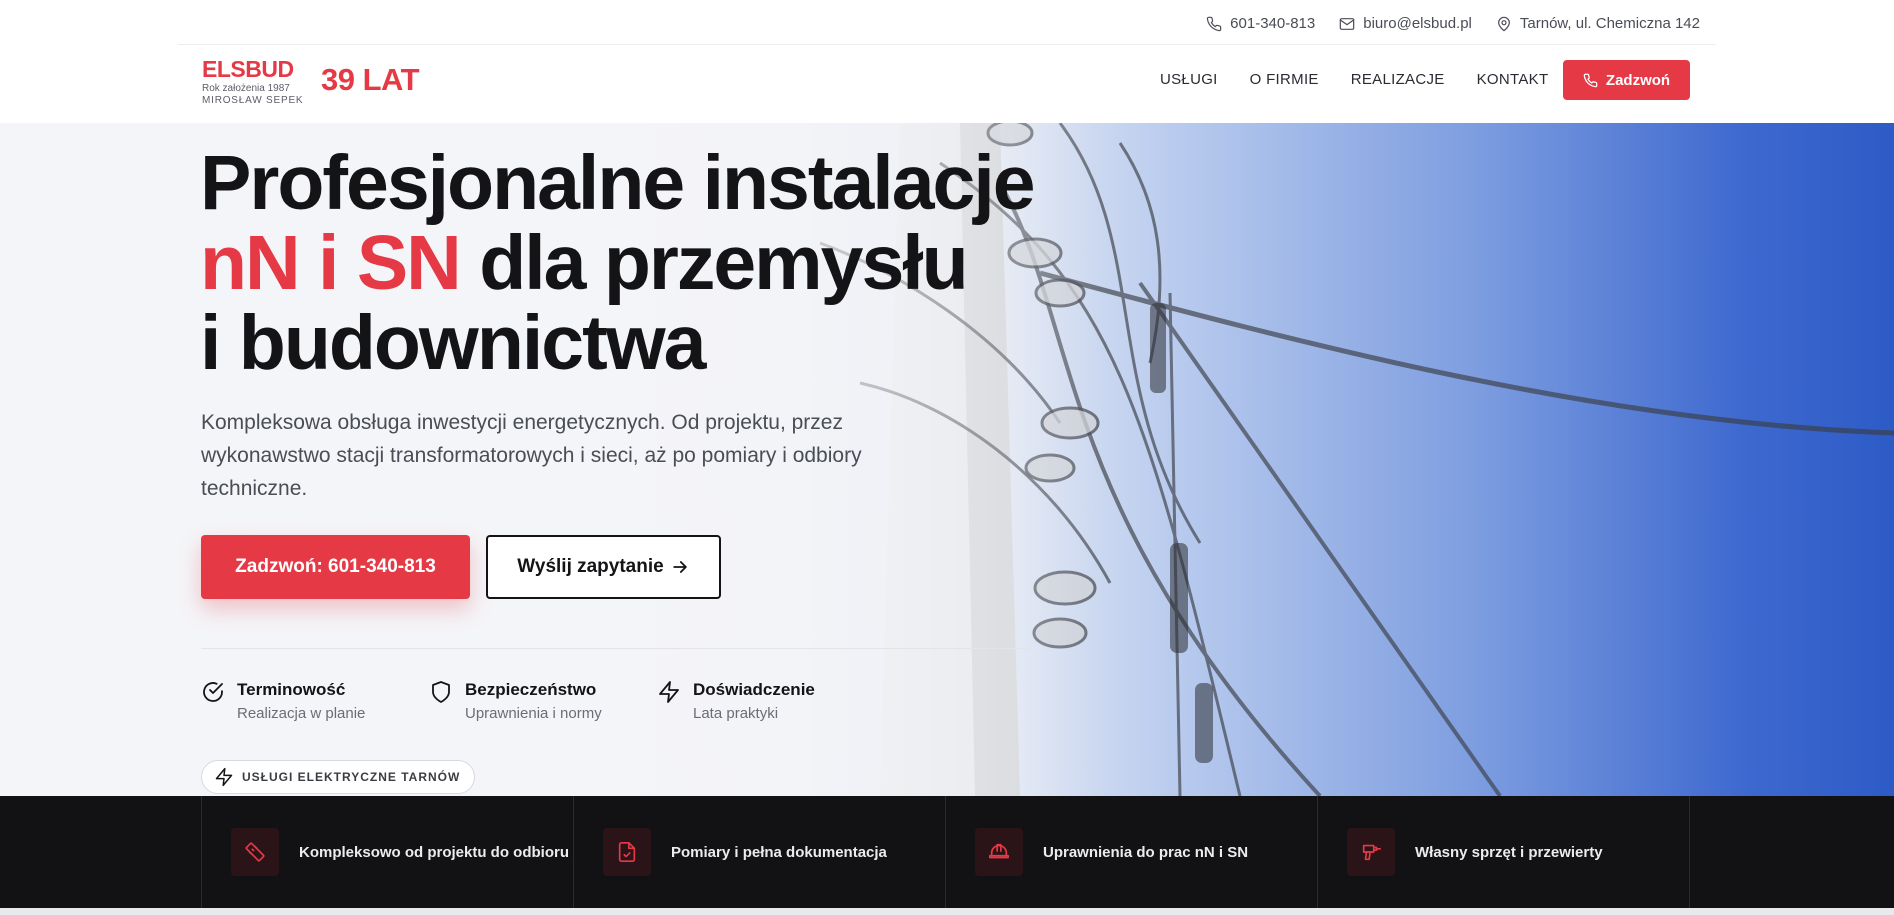 This screenshot has width=1894, height=915. I want to click on ruler-icon, so click(255, 852).